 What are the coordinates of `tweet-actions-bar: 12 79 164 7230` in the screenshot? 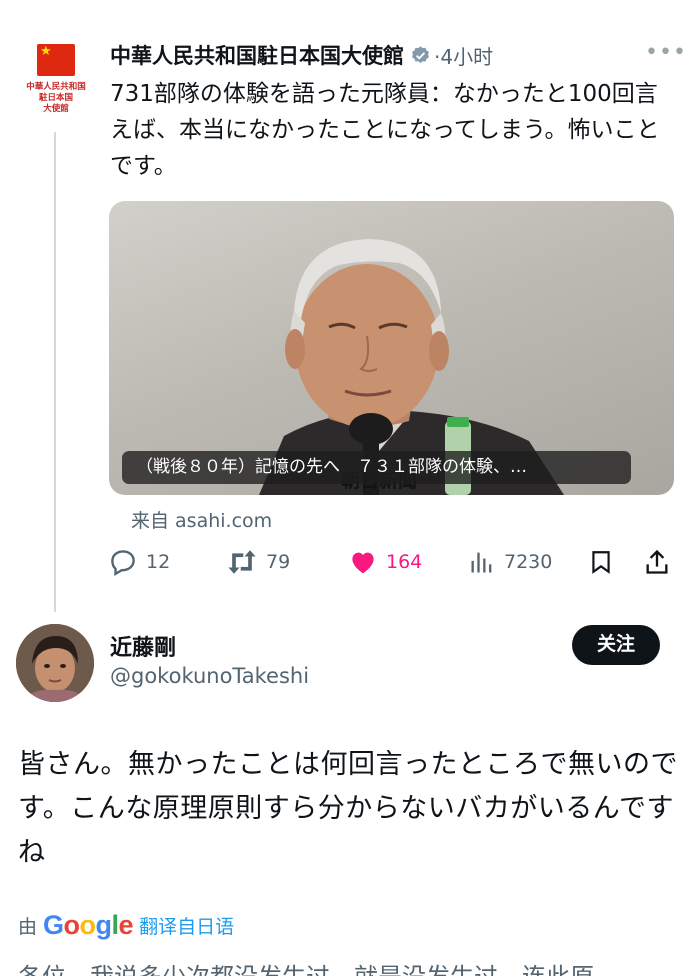 It's located at (393, 562).